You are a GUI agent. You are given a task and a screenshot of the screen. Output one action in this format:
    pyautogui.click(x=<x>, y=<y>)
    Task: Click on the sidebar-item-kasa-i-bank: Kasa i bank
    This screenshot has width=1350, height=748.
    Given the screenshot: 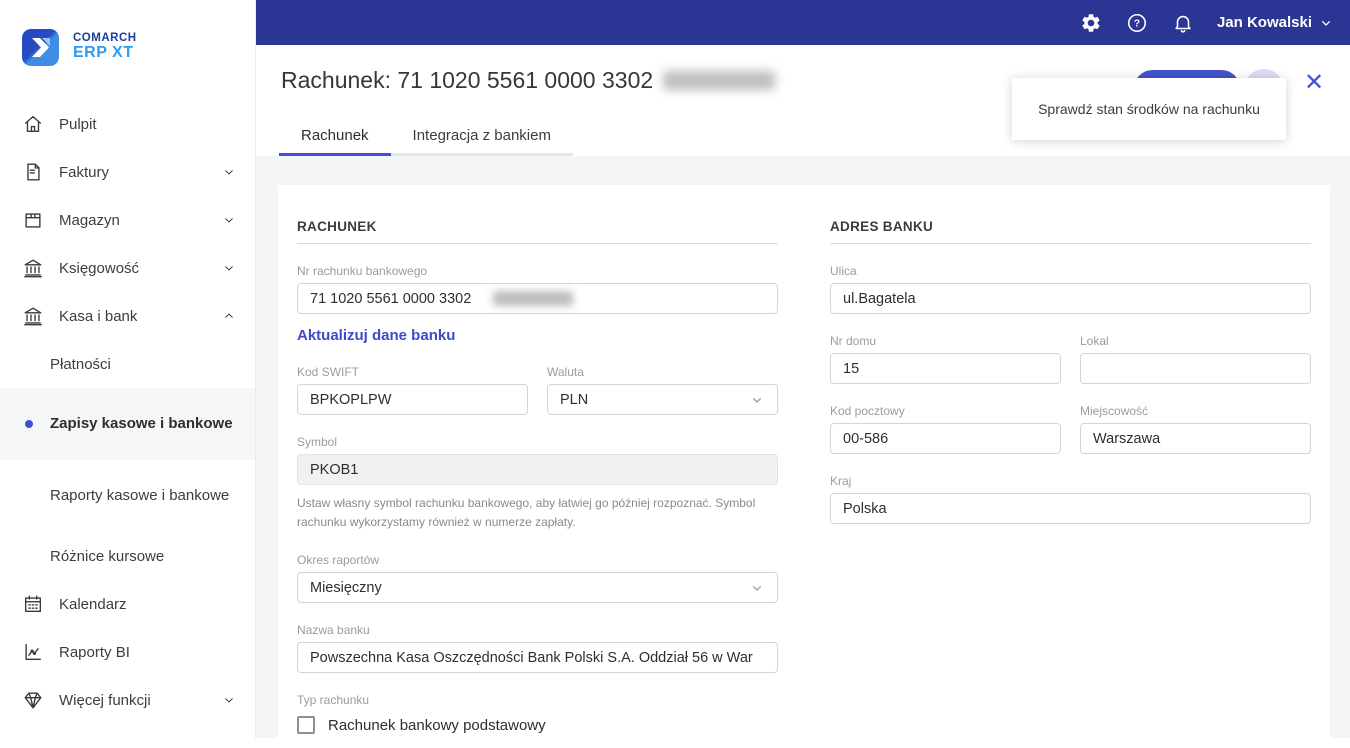 What is the action you would take?
    pyautogui.click(x=127, y=316)
    